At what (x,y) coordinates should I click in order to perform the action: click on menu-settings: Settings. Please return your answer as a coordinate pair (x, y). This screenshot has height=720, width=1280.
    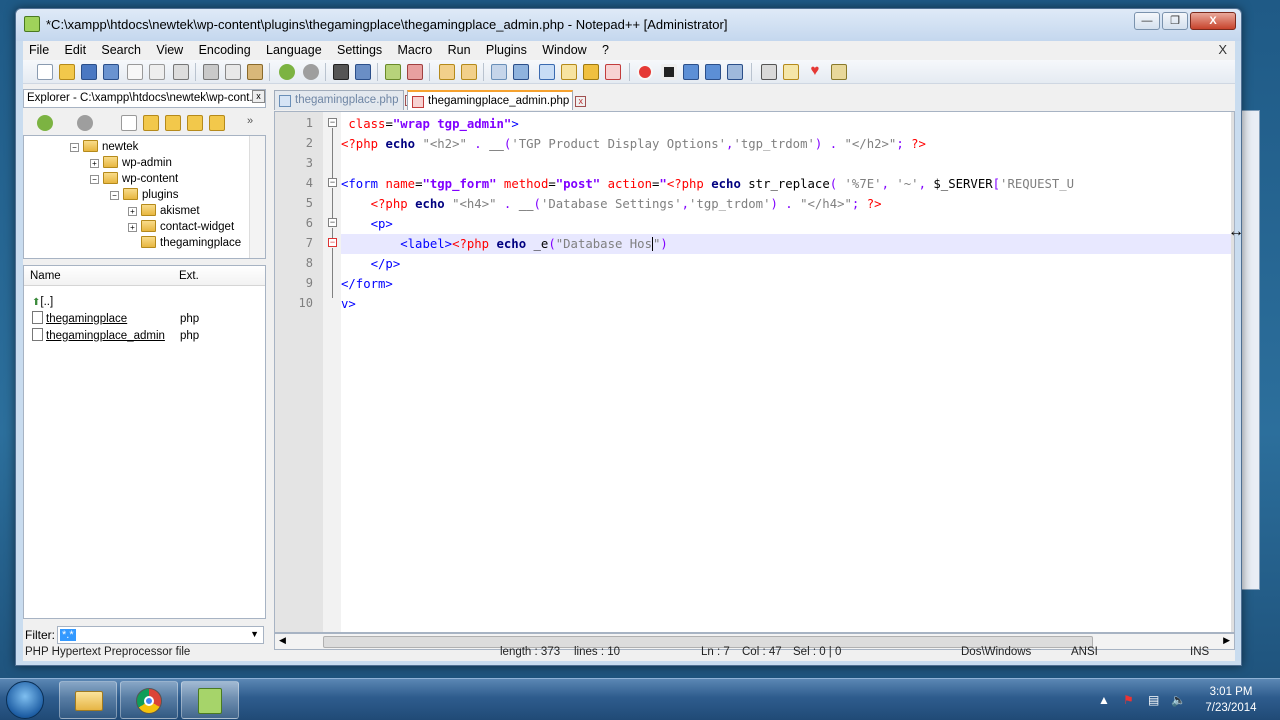
    Looking at the image, I should click on (359, 50).